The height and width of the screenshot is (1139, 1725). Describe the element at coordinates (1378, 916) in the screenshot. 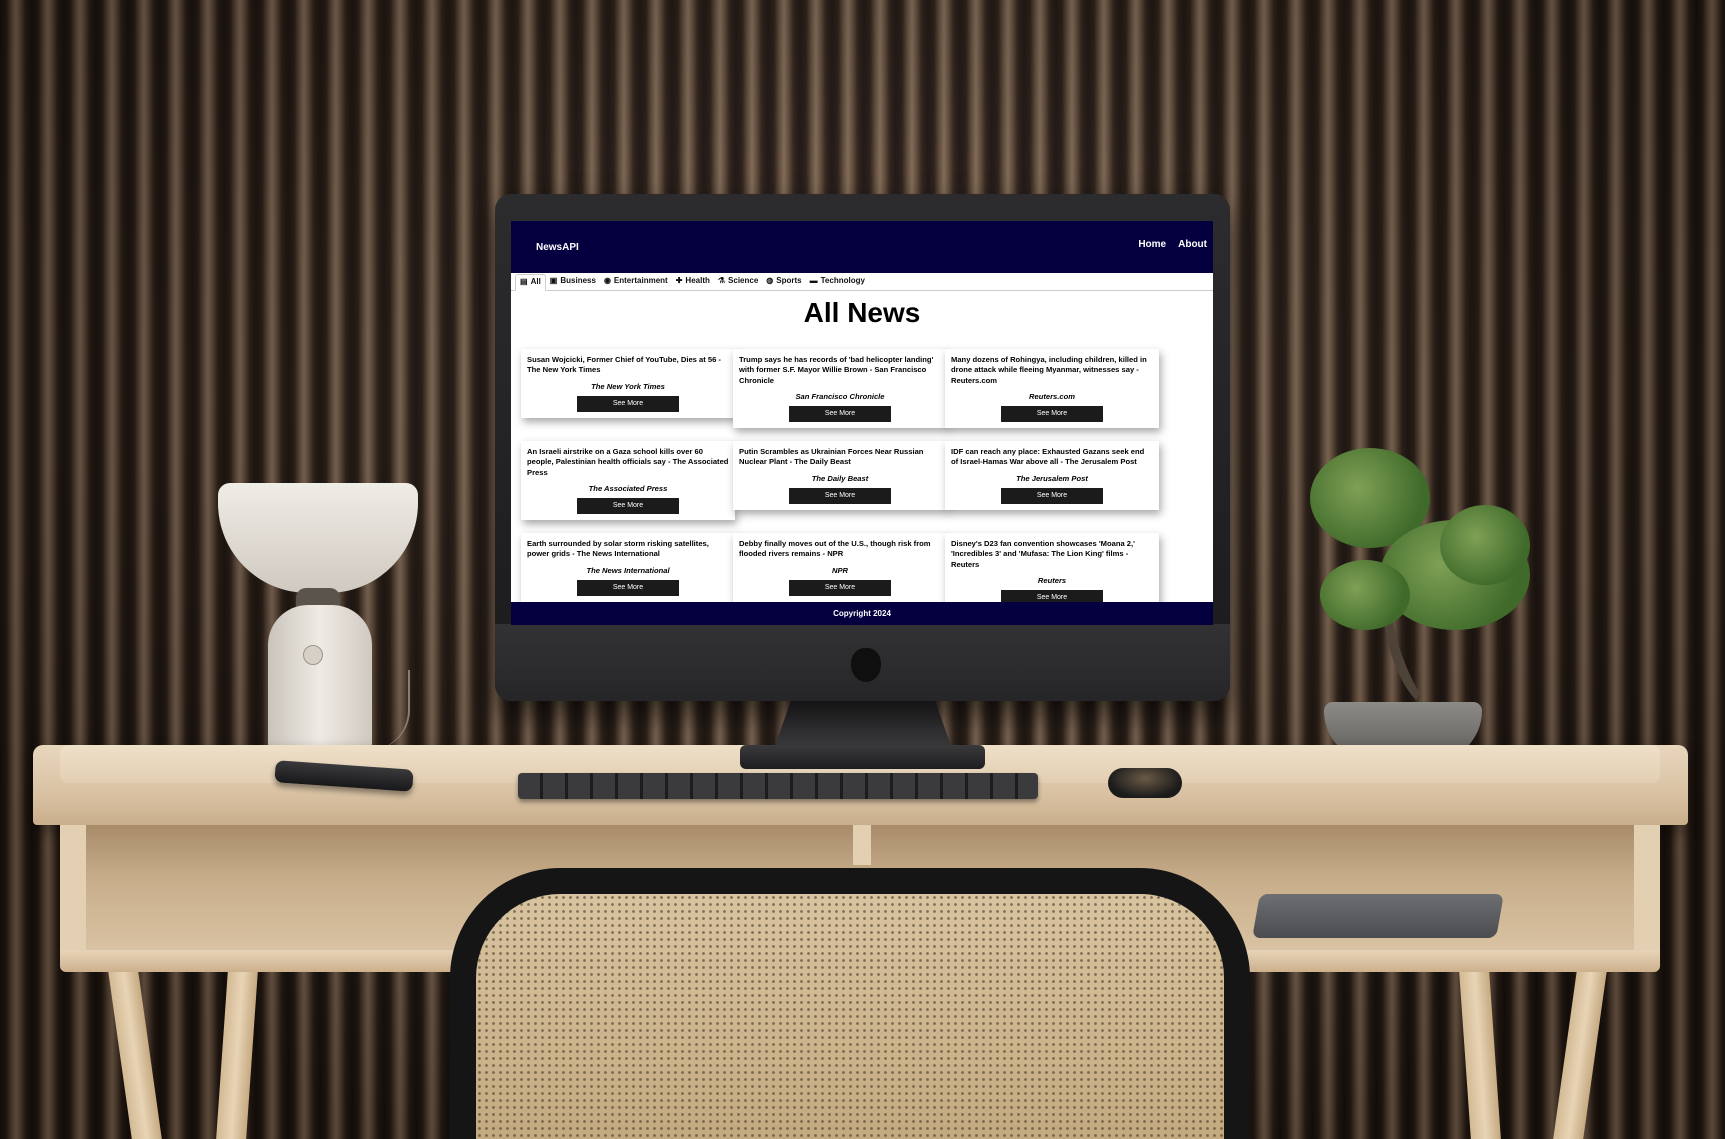

I see `tablet-device` at that location.